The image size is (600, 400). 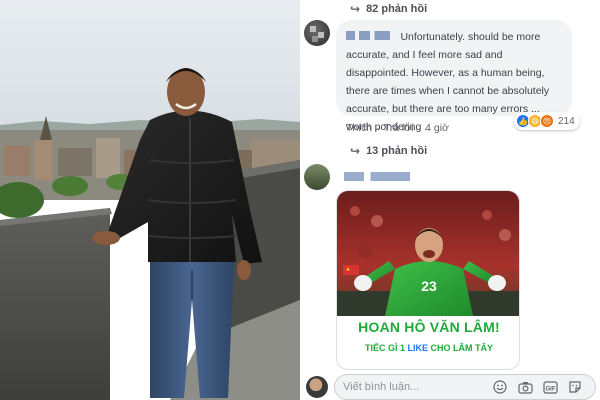 I want to click on commenter-name-blurred, so click(x=368, y=36).